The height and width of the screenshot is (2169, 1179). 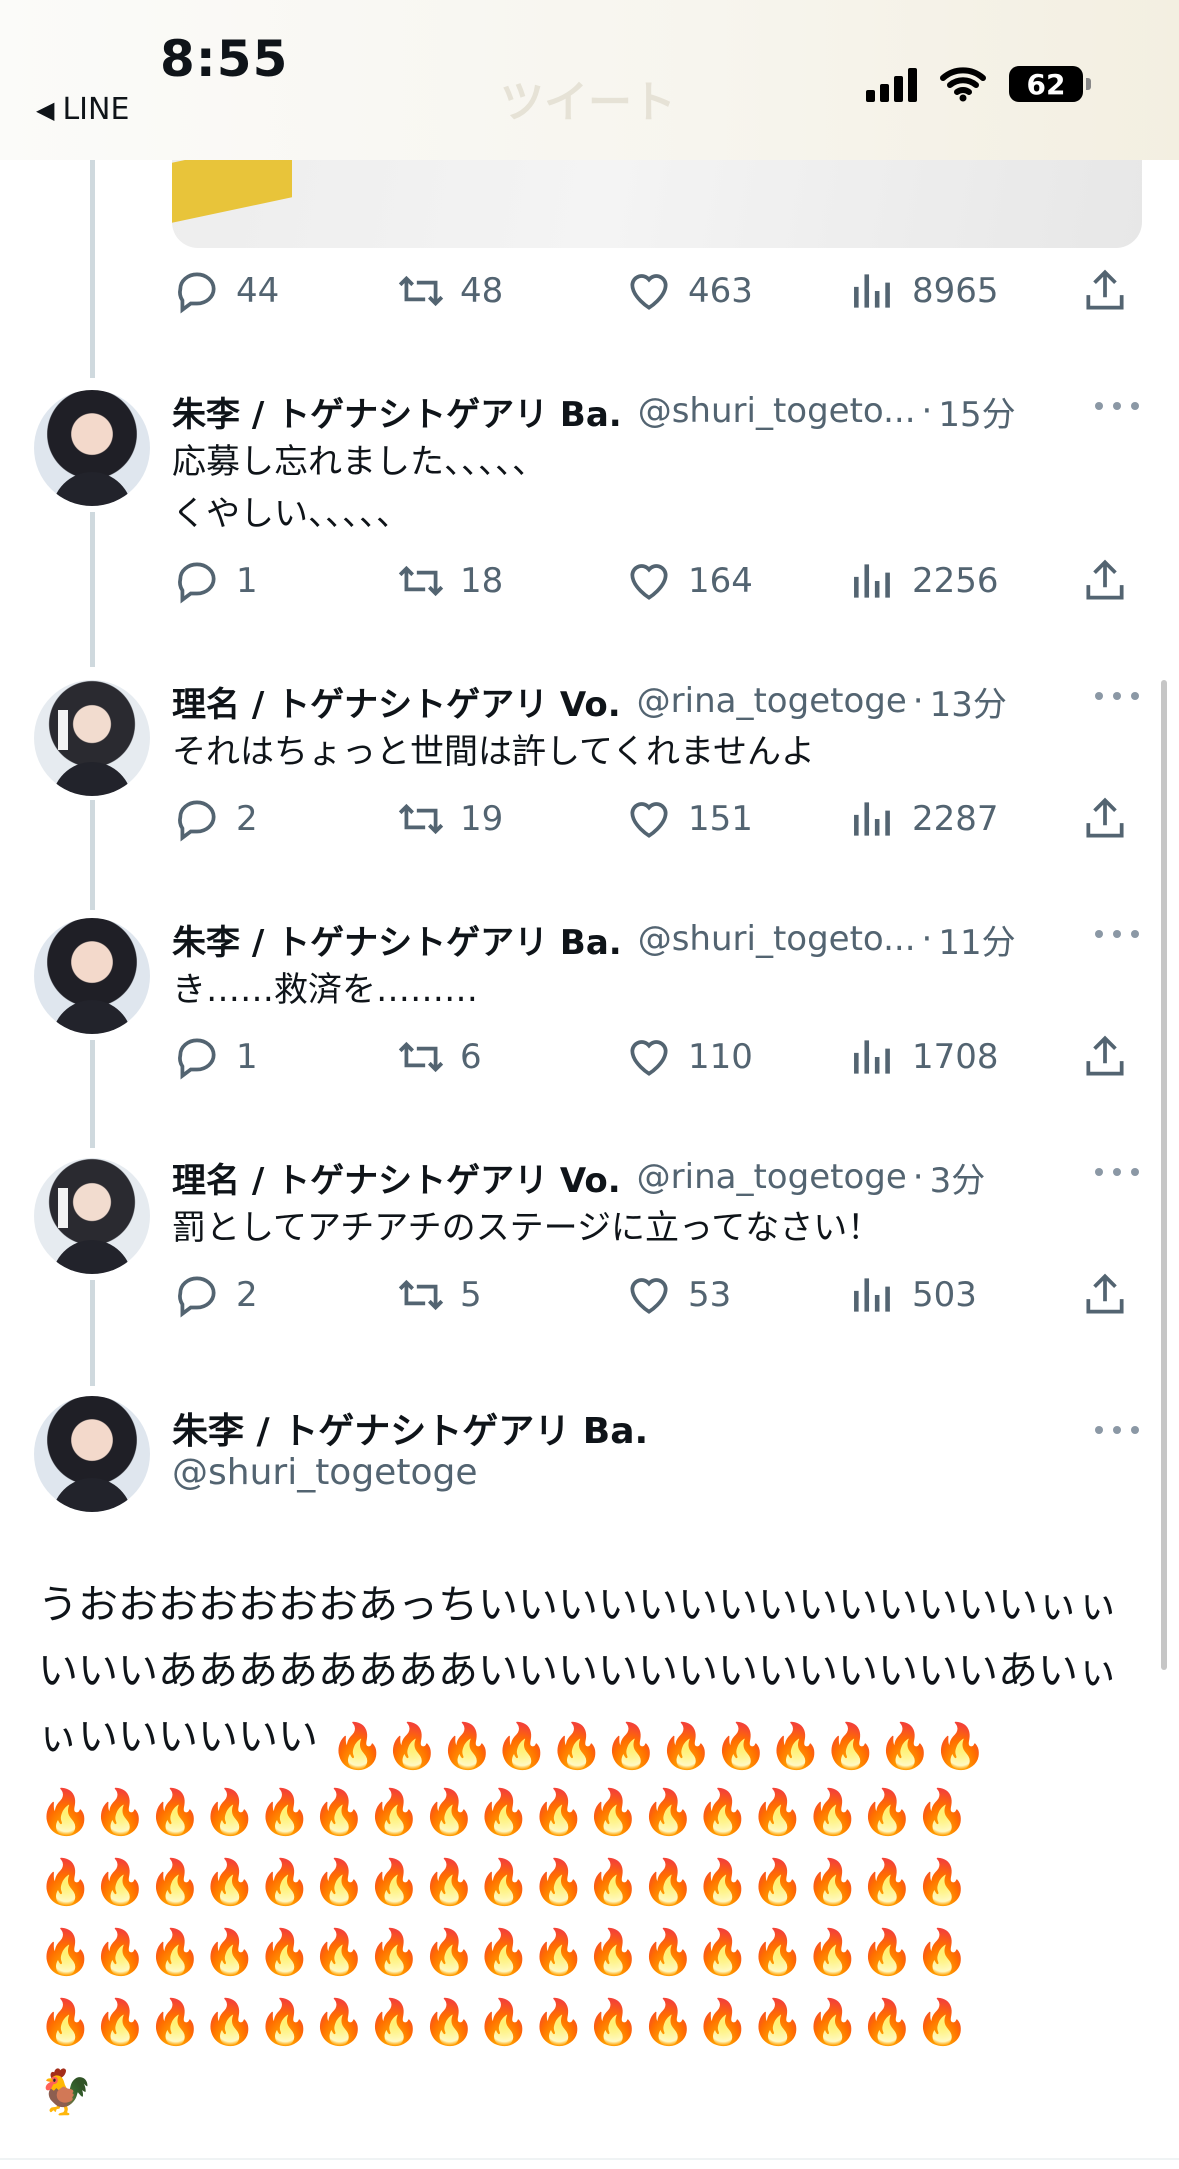 What do you see at coordinates (963, 84) in the screenshot?
I see `wifi-icon` at bounding box center [963, 84].